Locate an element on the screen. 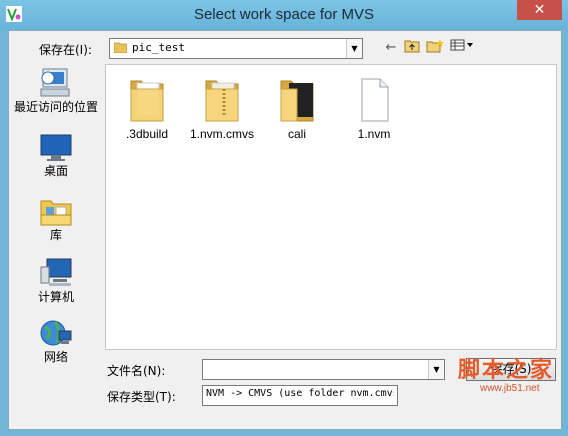 The image size is (568, 436). title-bar: Select work space for MVS ✕ is located at coordinates (284, 15).